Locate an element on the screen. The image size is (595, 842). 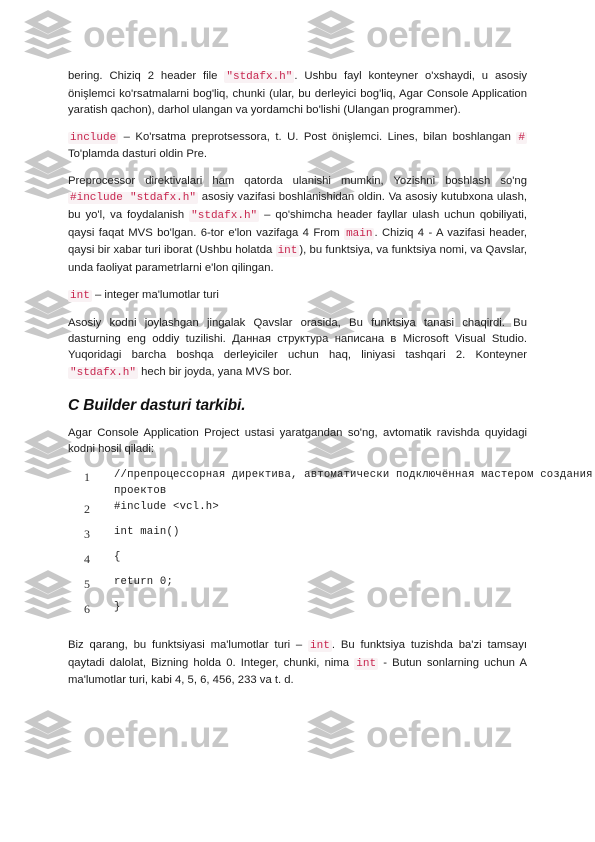
code-line-text: return 0; is located at coordinates (144, 581).